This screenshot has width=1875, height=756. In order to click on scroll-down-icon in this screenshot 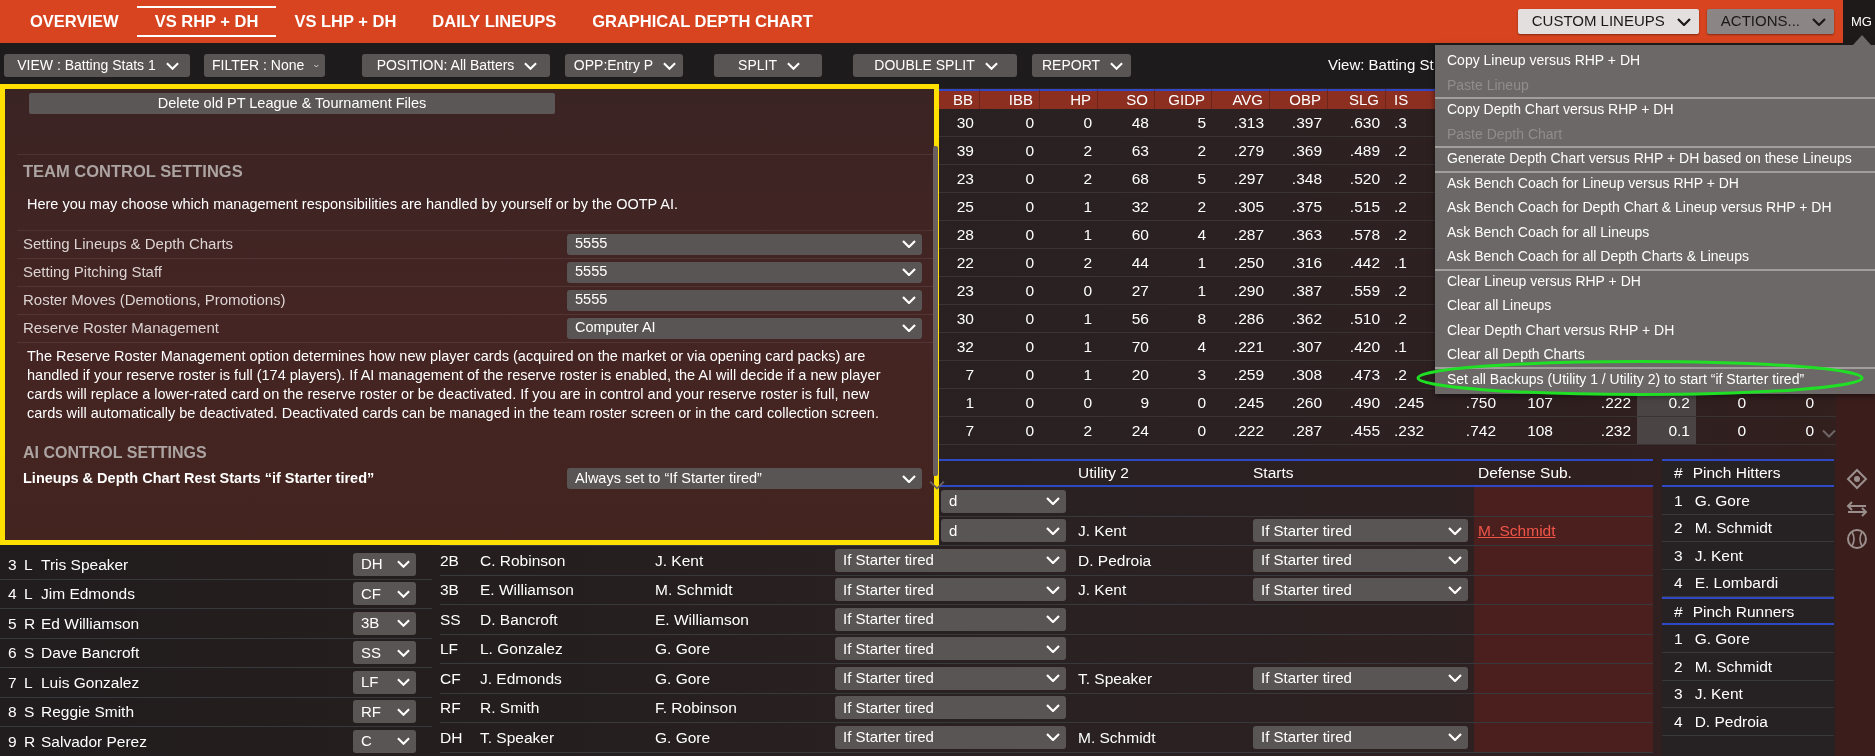, I will do `click(937, 485)`.